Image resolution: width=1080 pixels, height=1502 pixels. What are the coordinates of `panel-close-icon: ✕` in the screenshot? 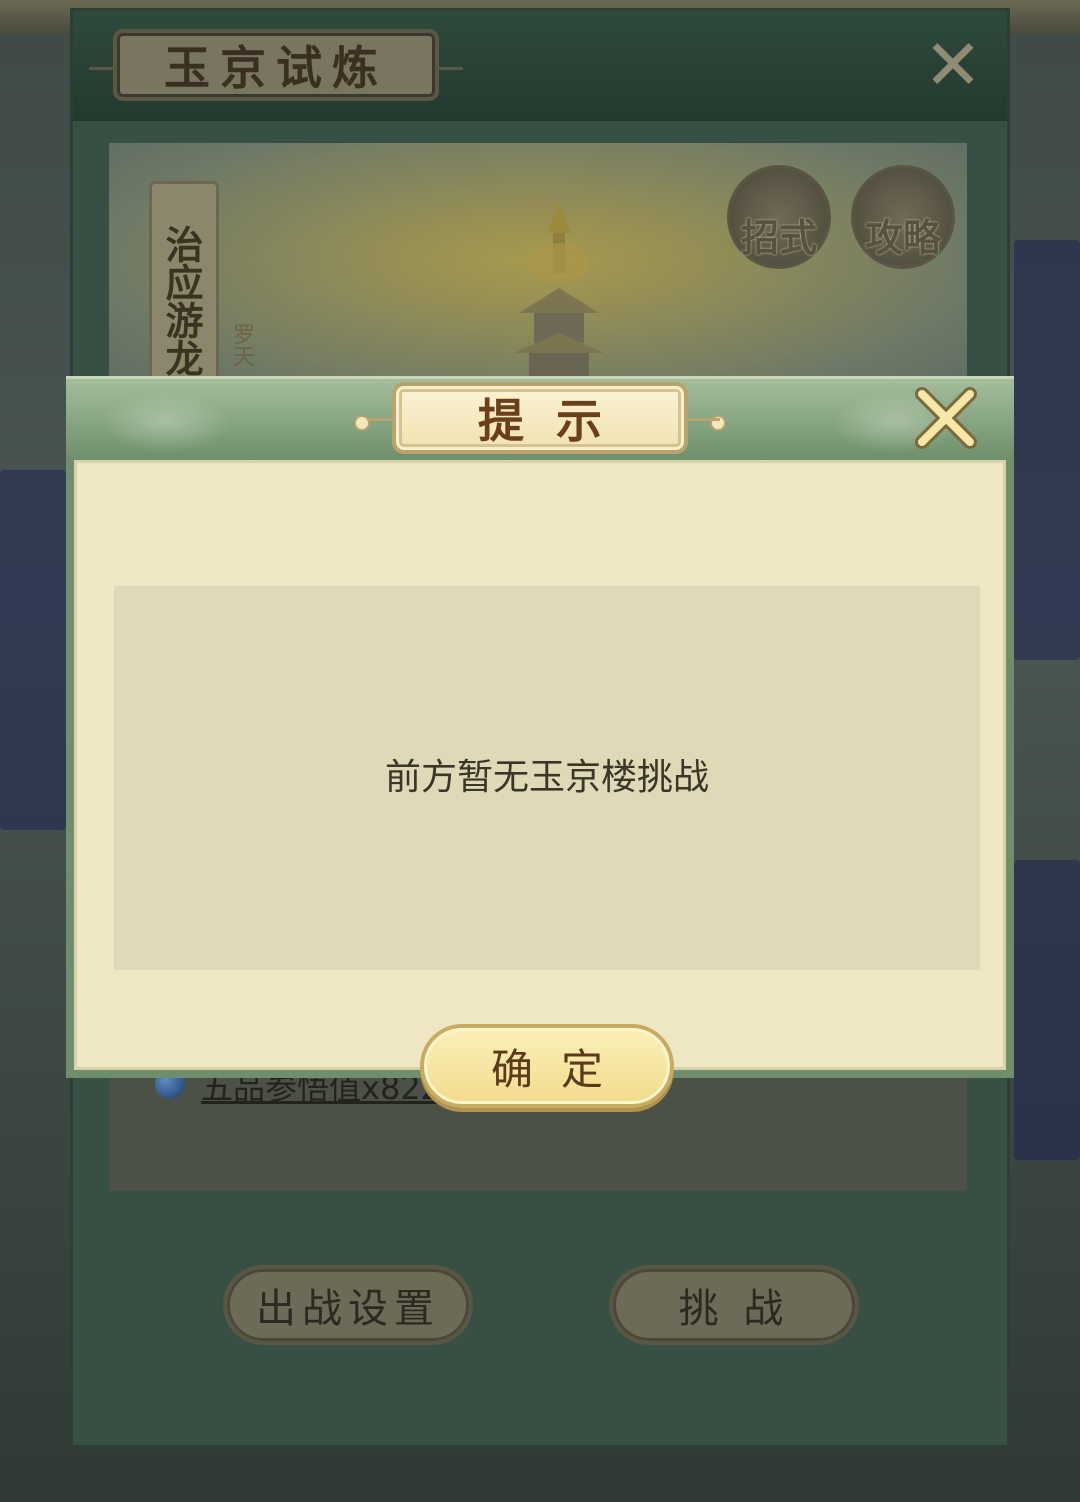 It's located at (953, 65).